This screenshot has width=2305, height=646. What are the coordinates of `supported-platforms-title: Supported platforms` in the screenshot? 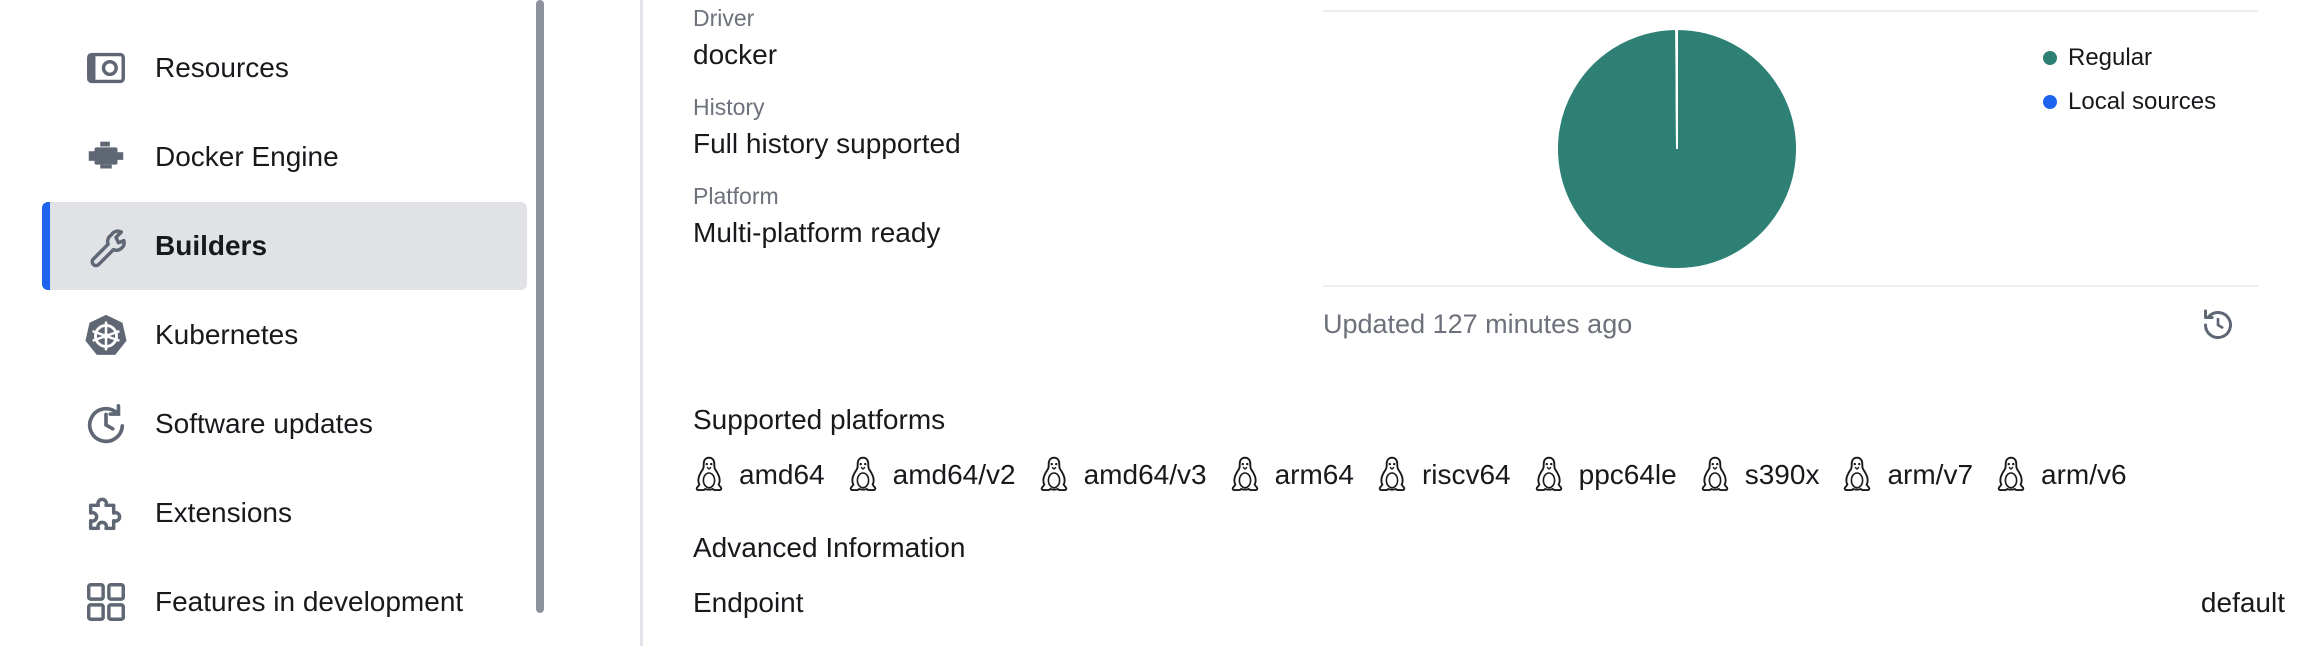 It's located at (819, 419).